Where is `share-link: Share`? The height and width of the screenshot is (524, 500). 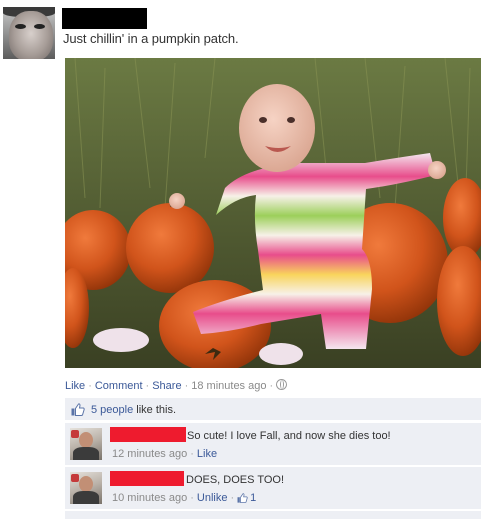
share-link: Share is located at coordinates (166, 386).